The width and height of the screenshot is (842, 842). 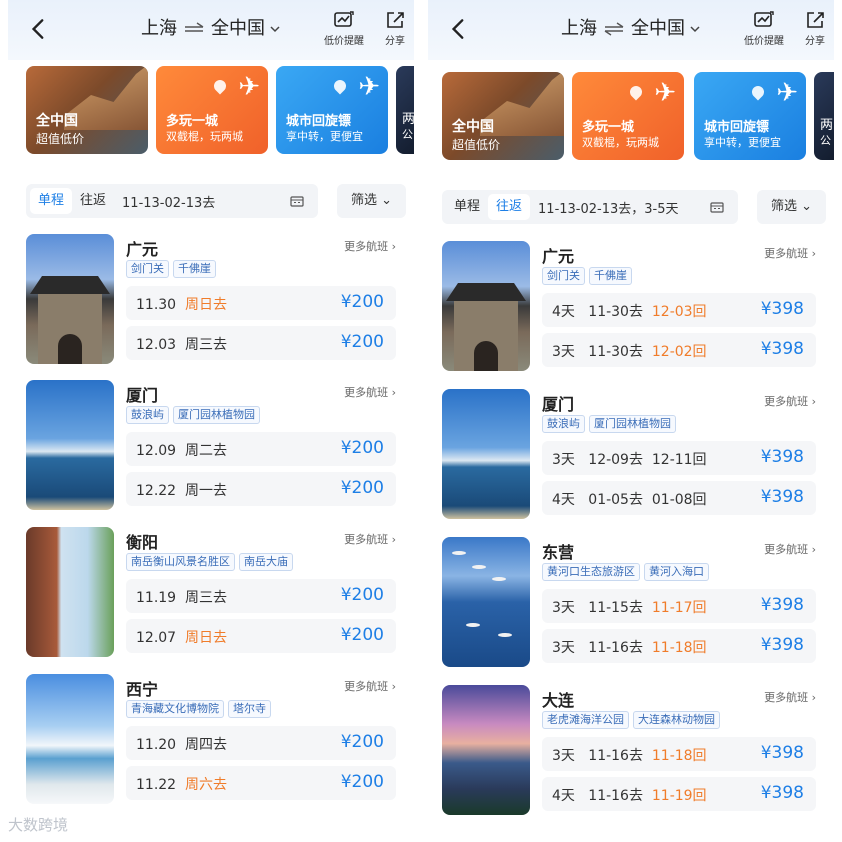 I want to click on attraction-tag: 鼓浪屿, so click(x=147, y=415).